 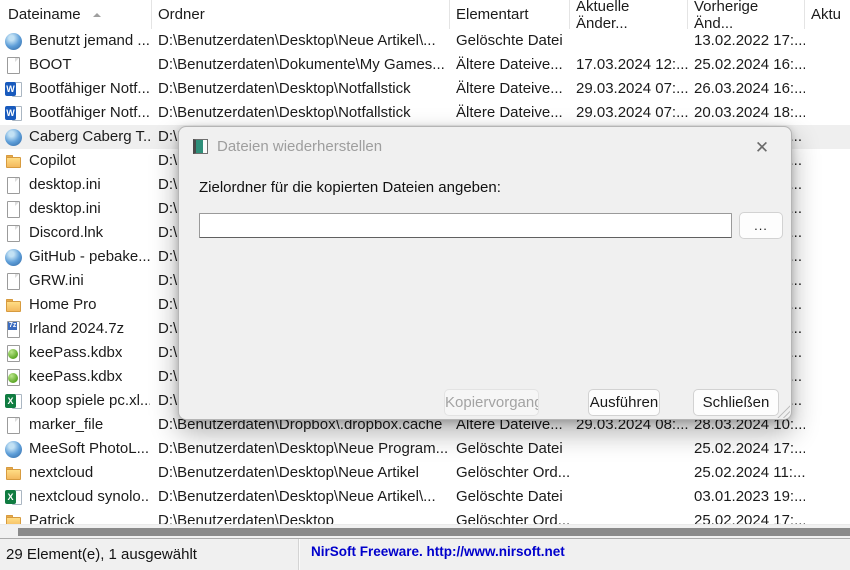 I want to click on column-label: Dateiname, so click(x=44, y=14).